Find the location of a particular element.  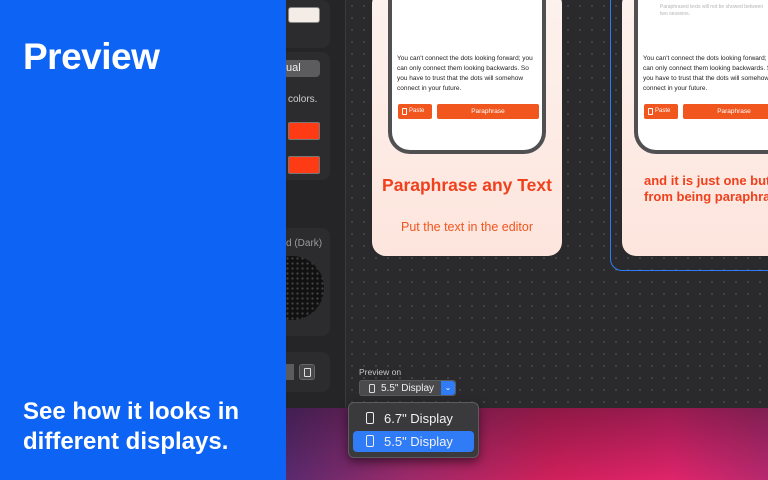

device-icon is located at coordinates (307, 372).